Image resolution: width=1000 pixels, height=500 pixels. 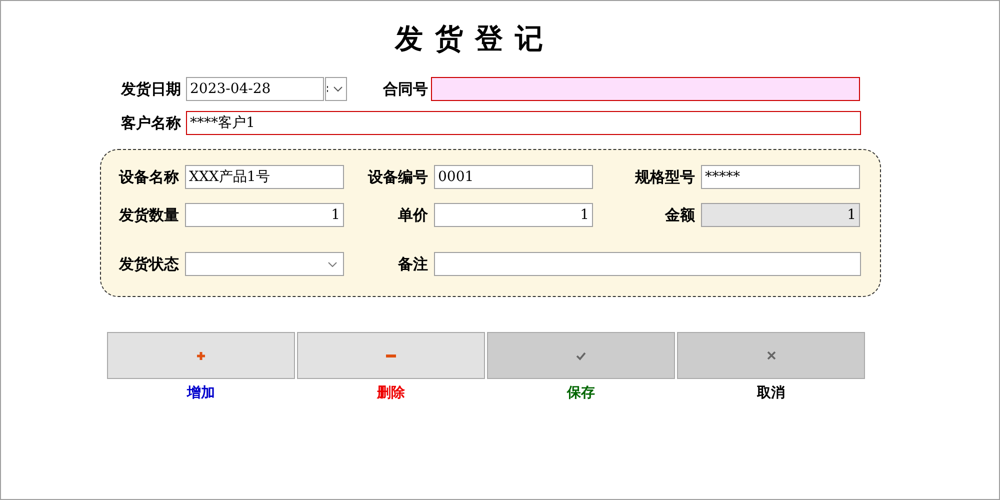 I want to click on plus-icon, so click(x=201, y=355).